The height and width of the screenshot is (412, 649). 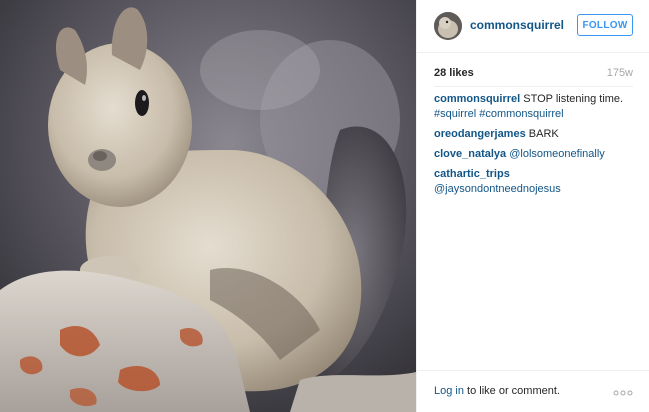 What do you see at coordinates (480, 134) in the screenshot?
I see `comment-username: oreodangerjames` at bounding box center [480, 134].